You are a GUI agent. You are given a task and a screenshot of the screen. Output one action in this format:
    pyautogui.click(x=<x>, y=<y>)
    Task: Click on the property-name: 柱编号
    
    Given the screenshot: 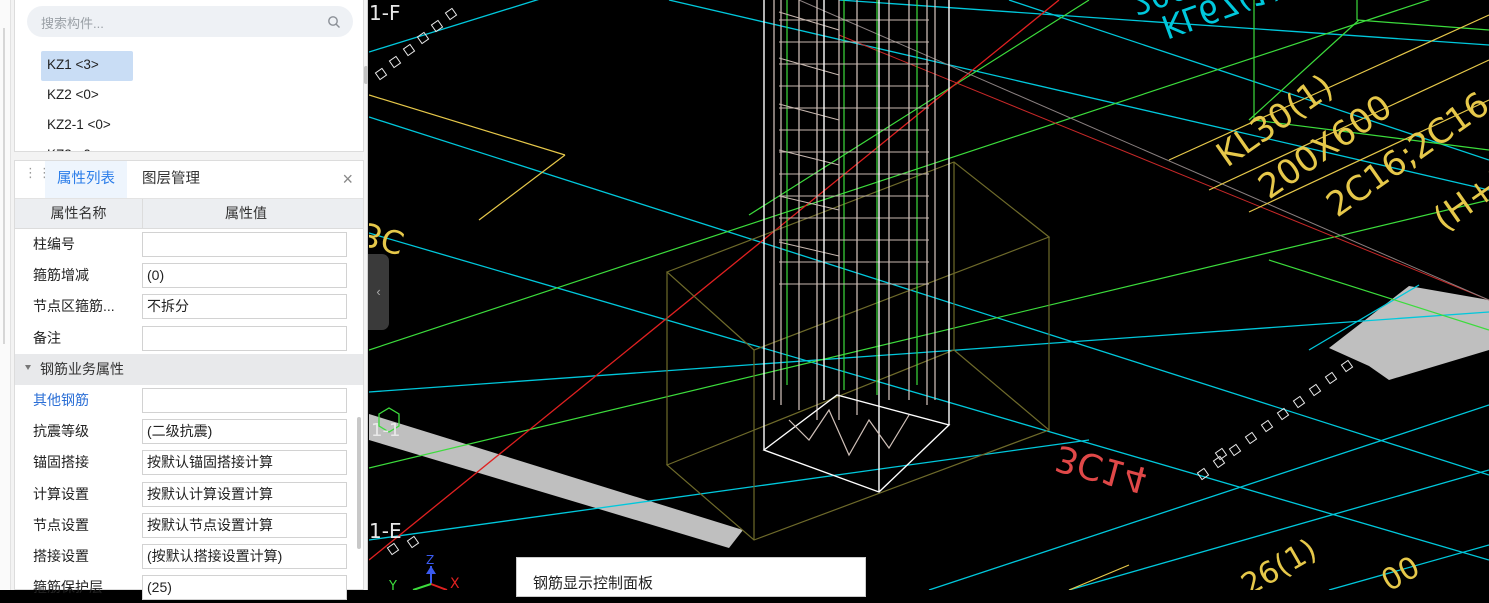 What is the action you would take?
    pyautogui.click(x=54, y=244)
    